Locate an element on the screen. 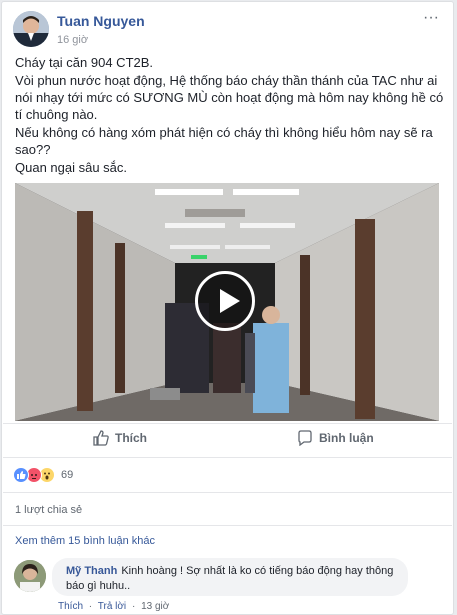 This screenshot has width=457, height=615. view-more-comments-link: Xem thêm 15 bình luận khác is located at coordinates (85, 541).